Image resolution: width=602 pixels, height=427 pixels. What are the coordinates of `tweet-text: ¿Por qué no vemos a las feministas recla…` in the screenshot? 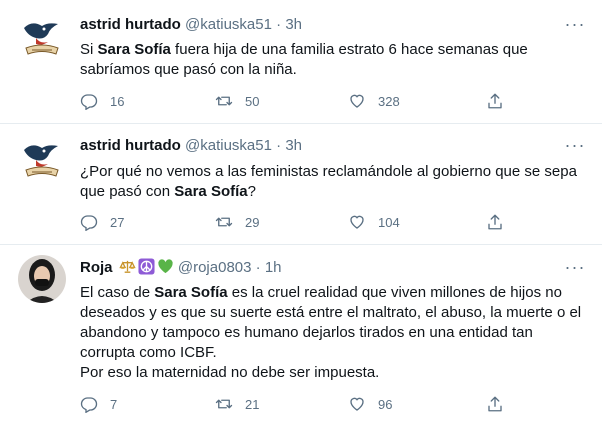 It's located at (331, 182).